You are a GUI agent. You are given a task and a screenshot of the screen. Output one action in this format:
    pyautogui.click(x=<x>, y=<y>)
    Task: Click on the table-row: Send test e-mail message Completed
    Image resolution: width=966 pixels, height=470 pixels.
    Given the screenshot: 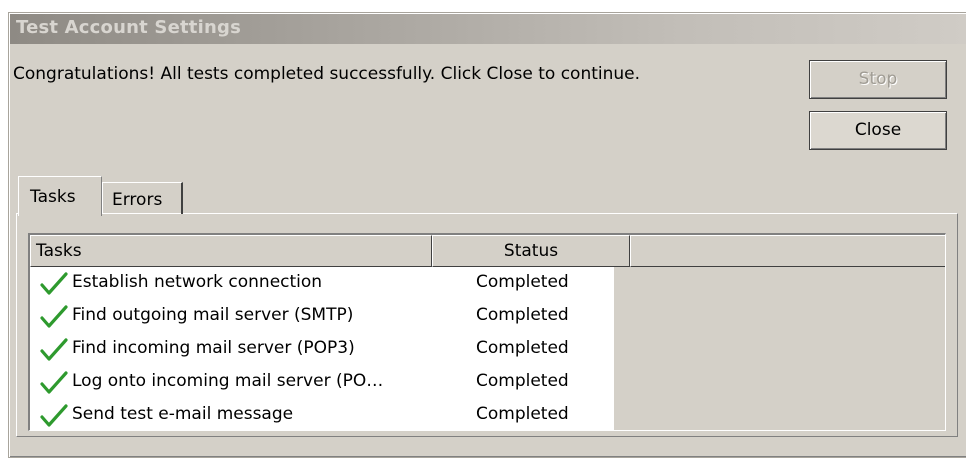 What is the action you would take?
    pyautogui.click(x=322, y=415)
    